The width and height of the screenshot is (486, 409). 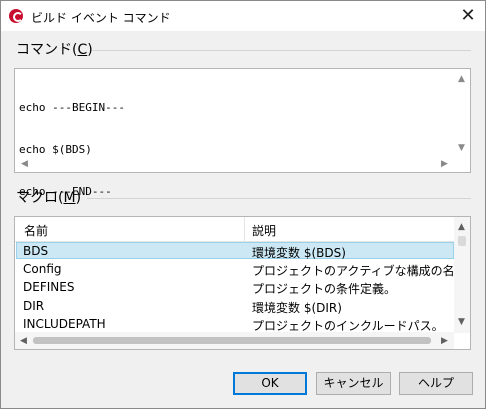 What do you see at coordinates (299, 253) in the screenshot?
I see `macro-row-description: 環境変数 $(BDS)` at bounding box center [299, 253].